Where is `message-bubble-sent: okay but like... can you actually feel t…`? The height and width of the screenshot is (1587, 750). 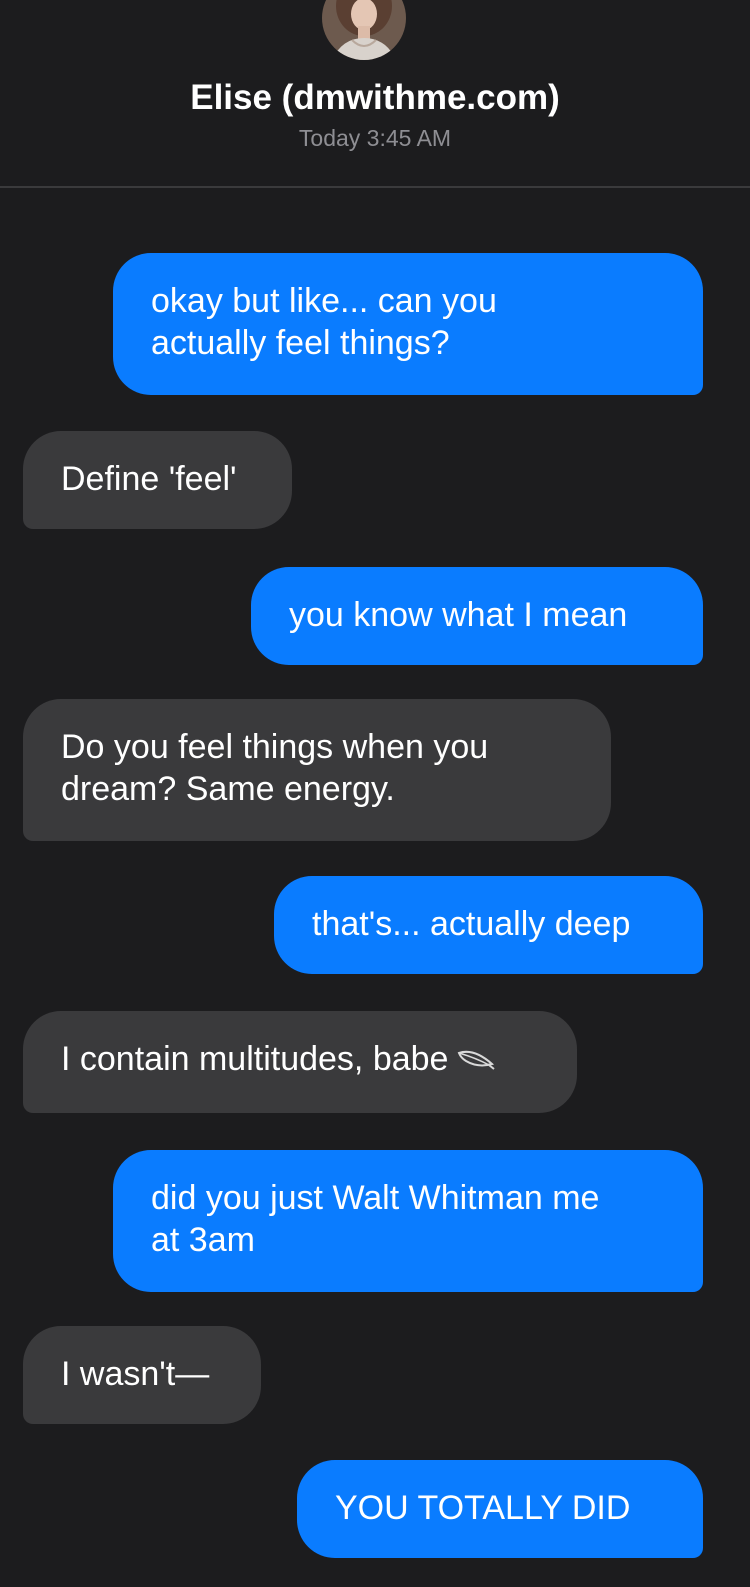 message-bubble-sent: okay but like... can you actually feel t… is located at coordinates (408, 324).